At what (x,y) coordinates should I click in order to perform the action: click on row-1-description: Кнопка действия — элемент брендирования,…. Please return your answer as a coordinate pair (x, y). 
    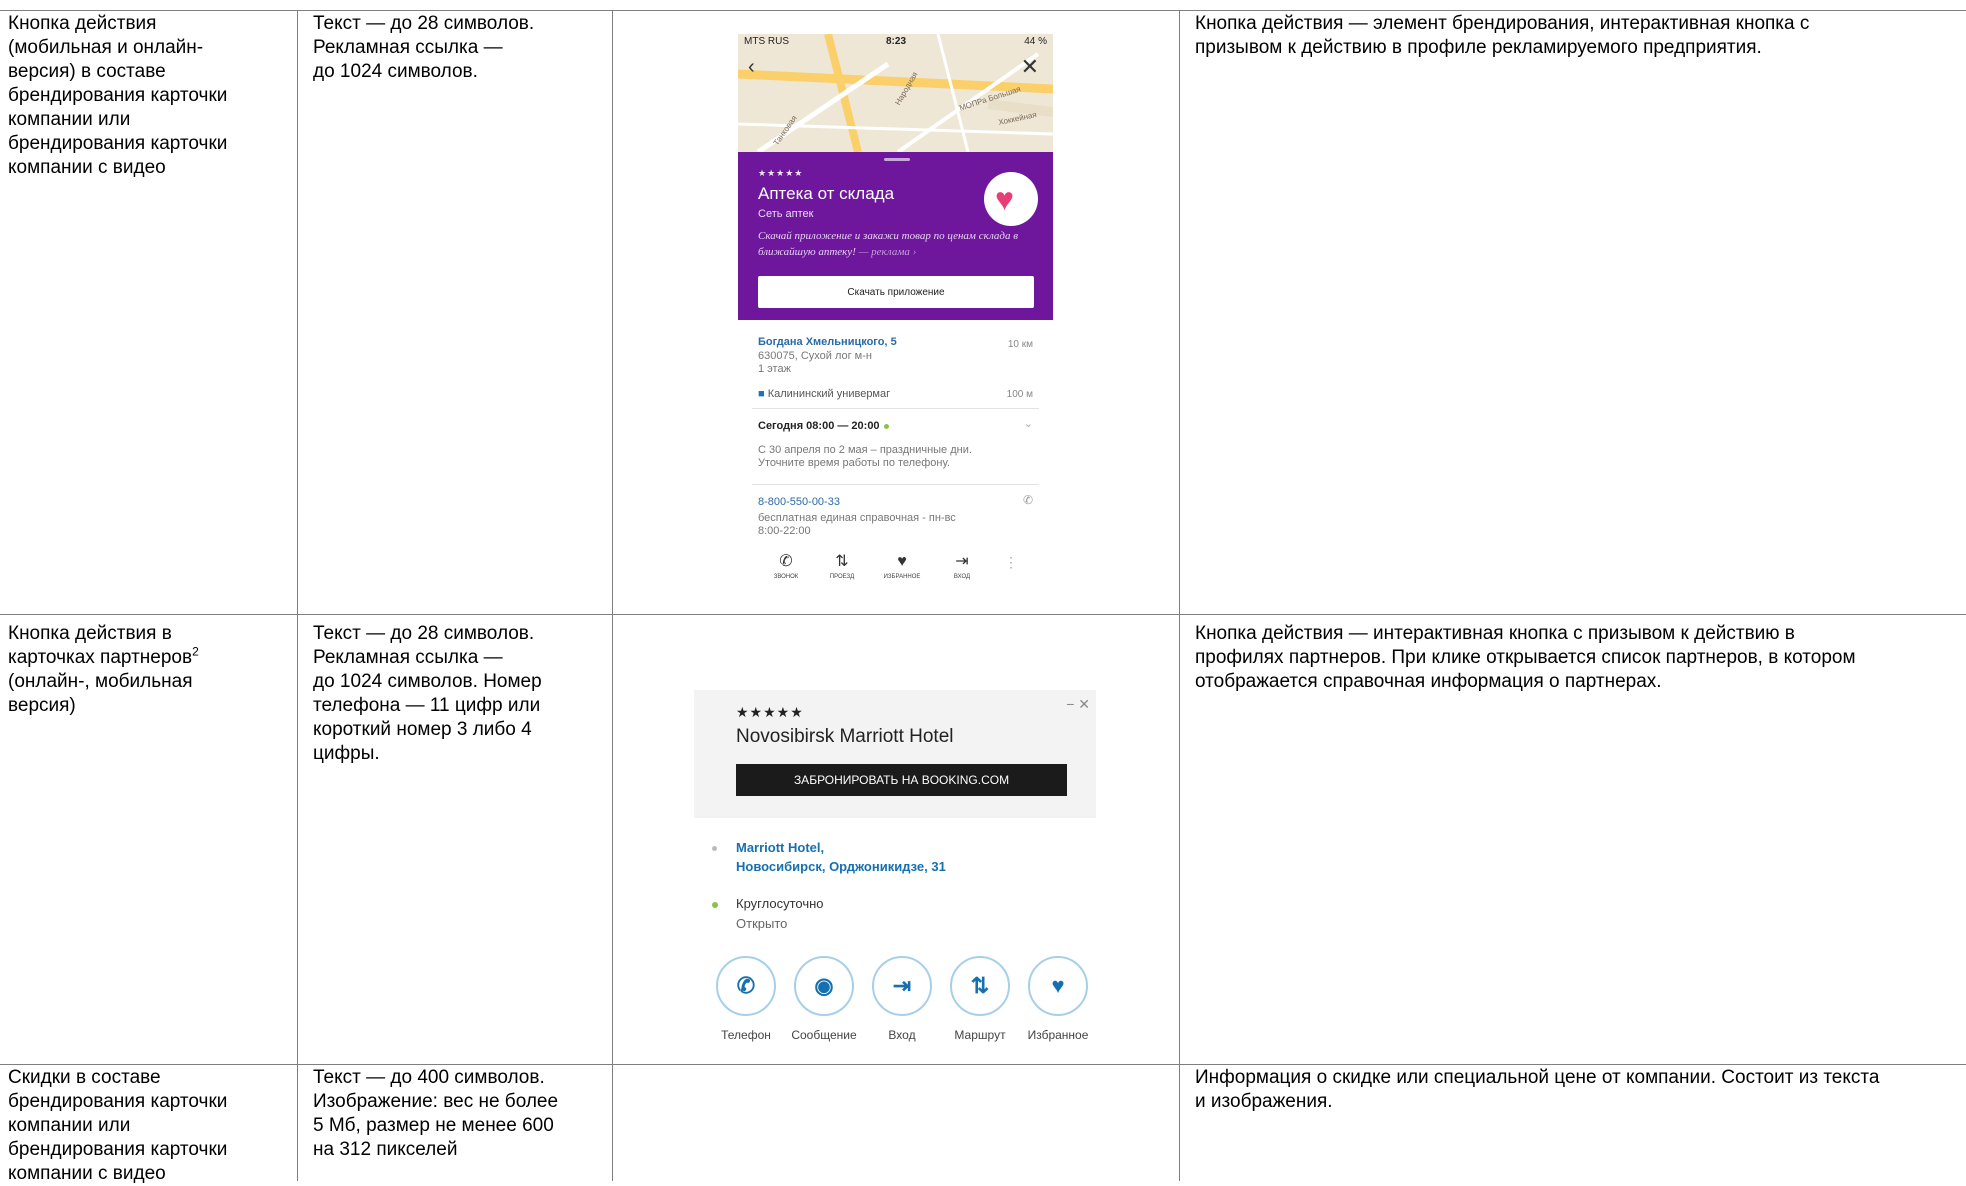
    Looking at the image, I should click on (1502, 35).